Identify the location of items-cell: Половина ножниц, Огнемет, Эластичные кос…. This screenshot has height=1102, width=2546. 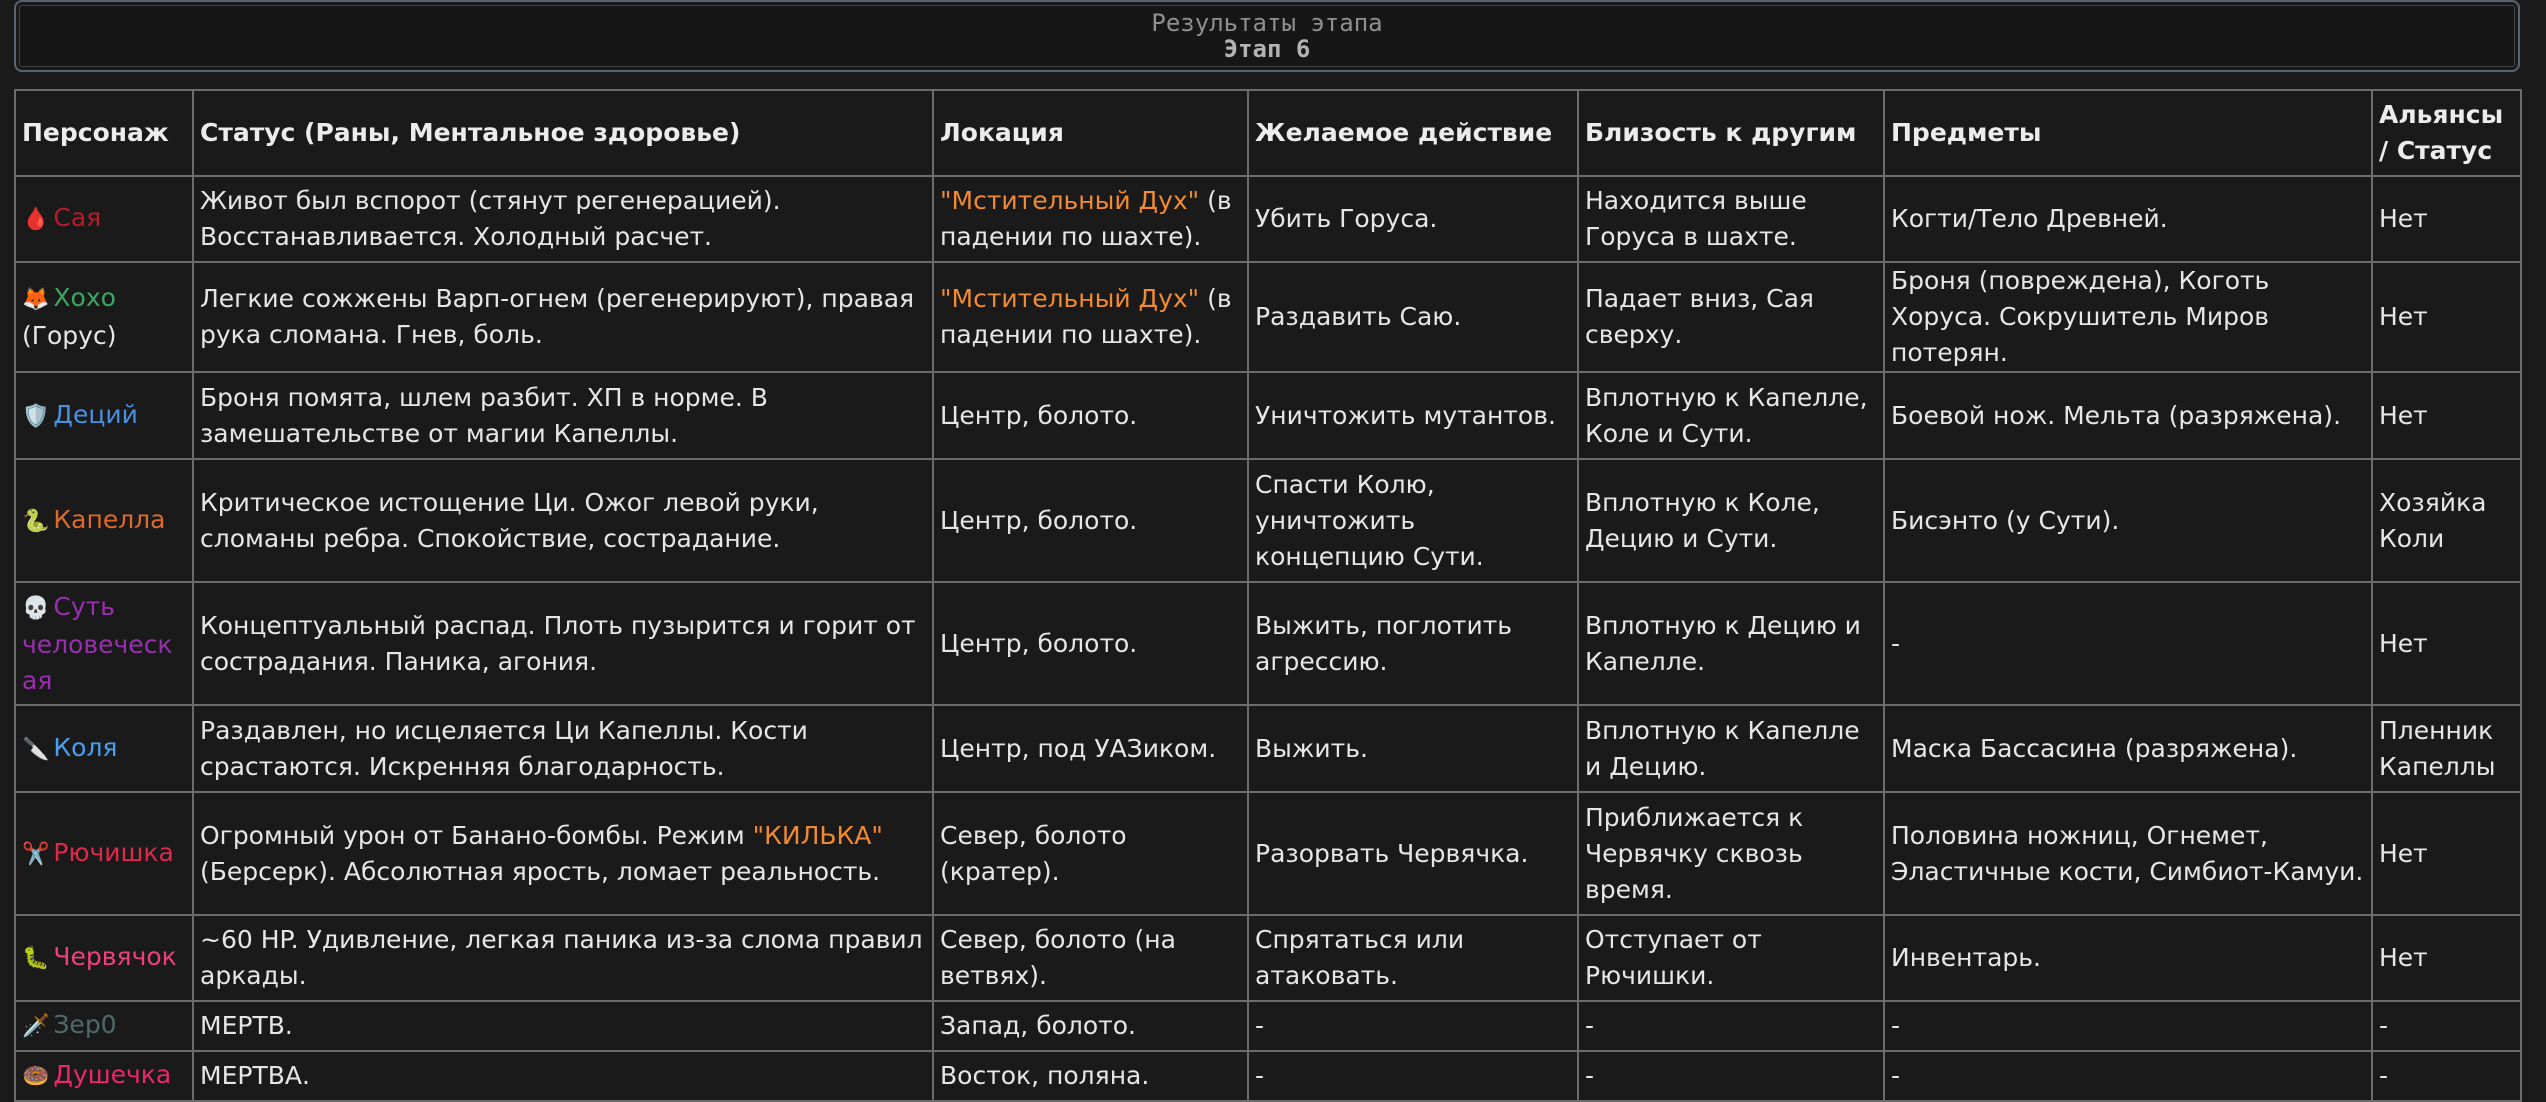
(2128, 853).